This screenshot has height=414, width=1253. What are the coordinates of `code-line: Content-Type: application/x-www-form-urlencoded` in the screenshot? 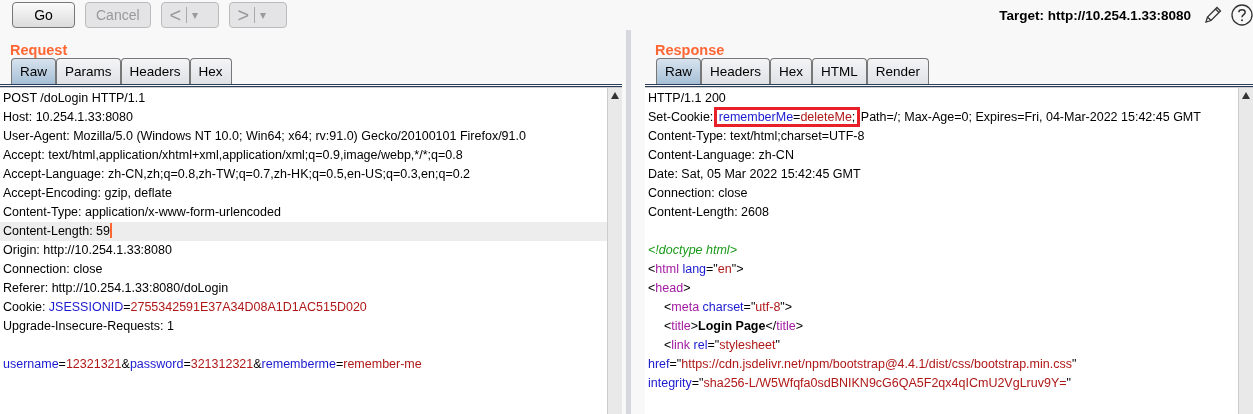 It's located at (142, 212).